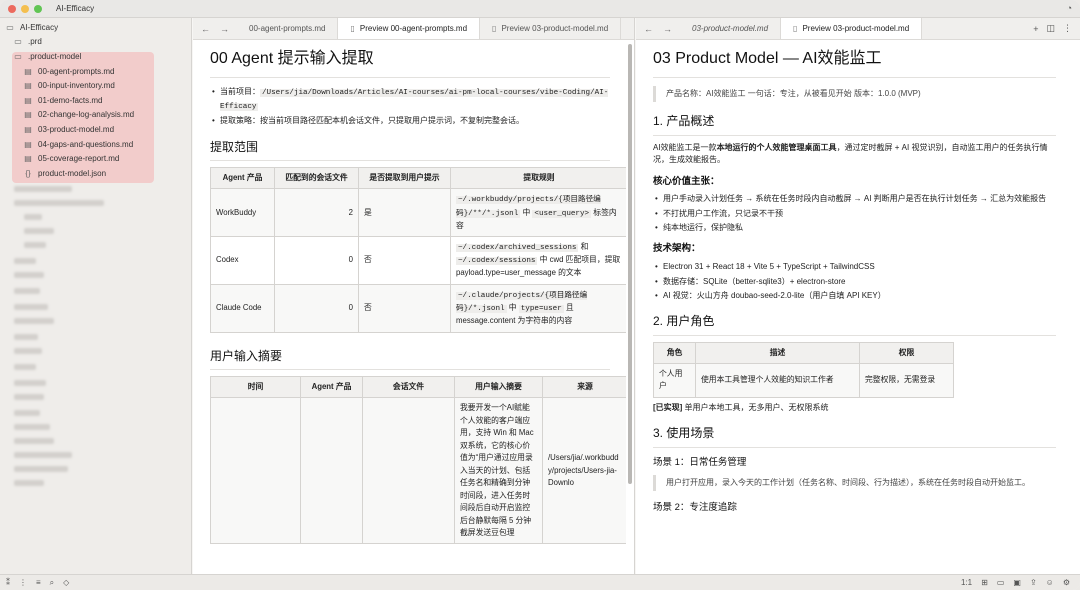  What do you see at coordinates (95, 56) in the screenshot?
I see `tree-item-product-model: ▭ .product-model` at bounding box center [95, 56].